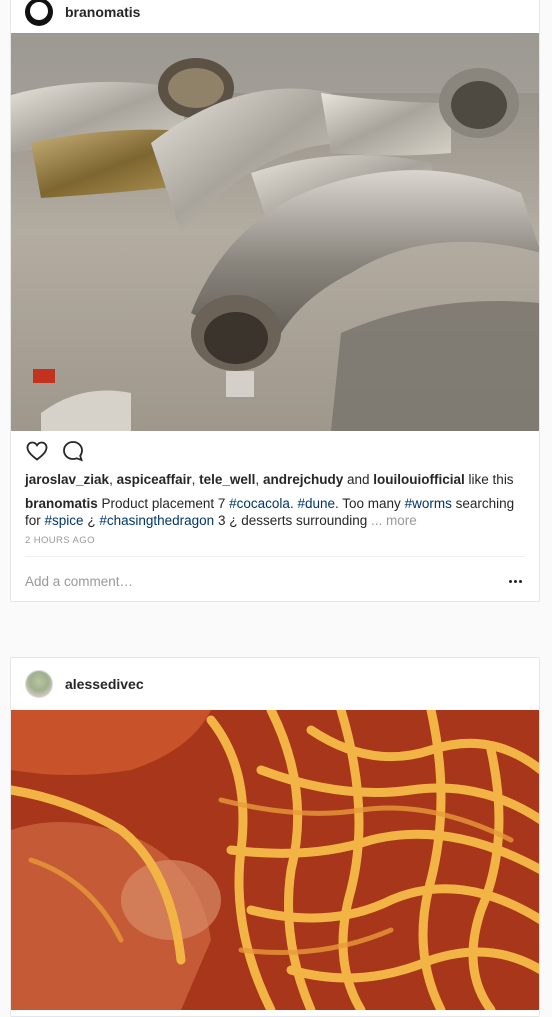 This screenshot has height=1017, width=552. What do you see at coordinates (275, 537) in the screenshot?
I see `post-timestamp: 2 HOURS AGO` at bounding box center [275, 537].